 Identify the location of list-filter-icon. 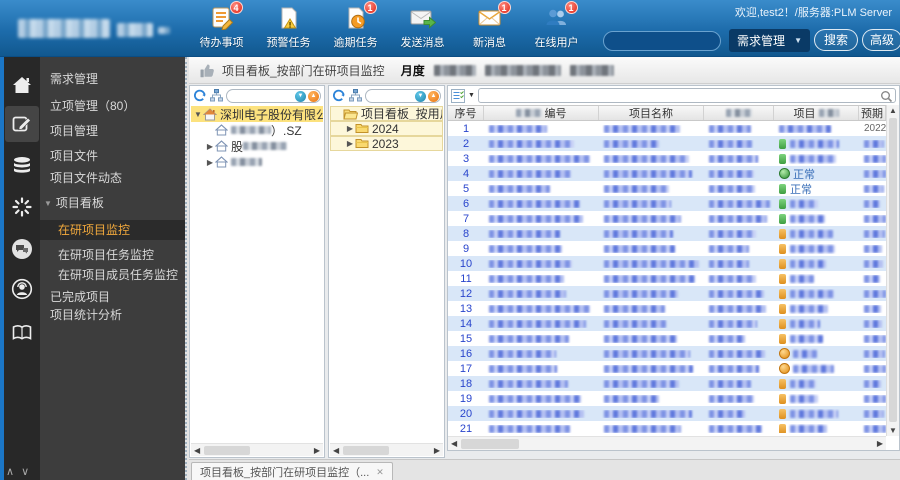
(458, 95).